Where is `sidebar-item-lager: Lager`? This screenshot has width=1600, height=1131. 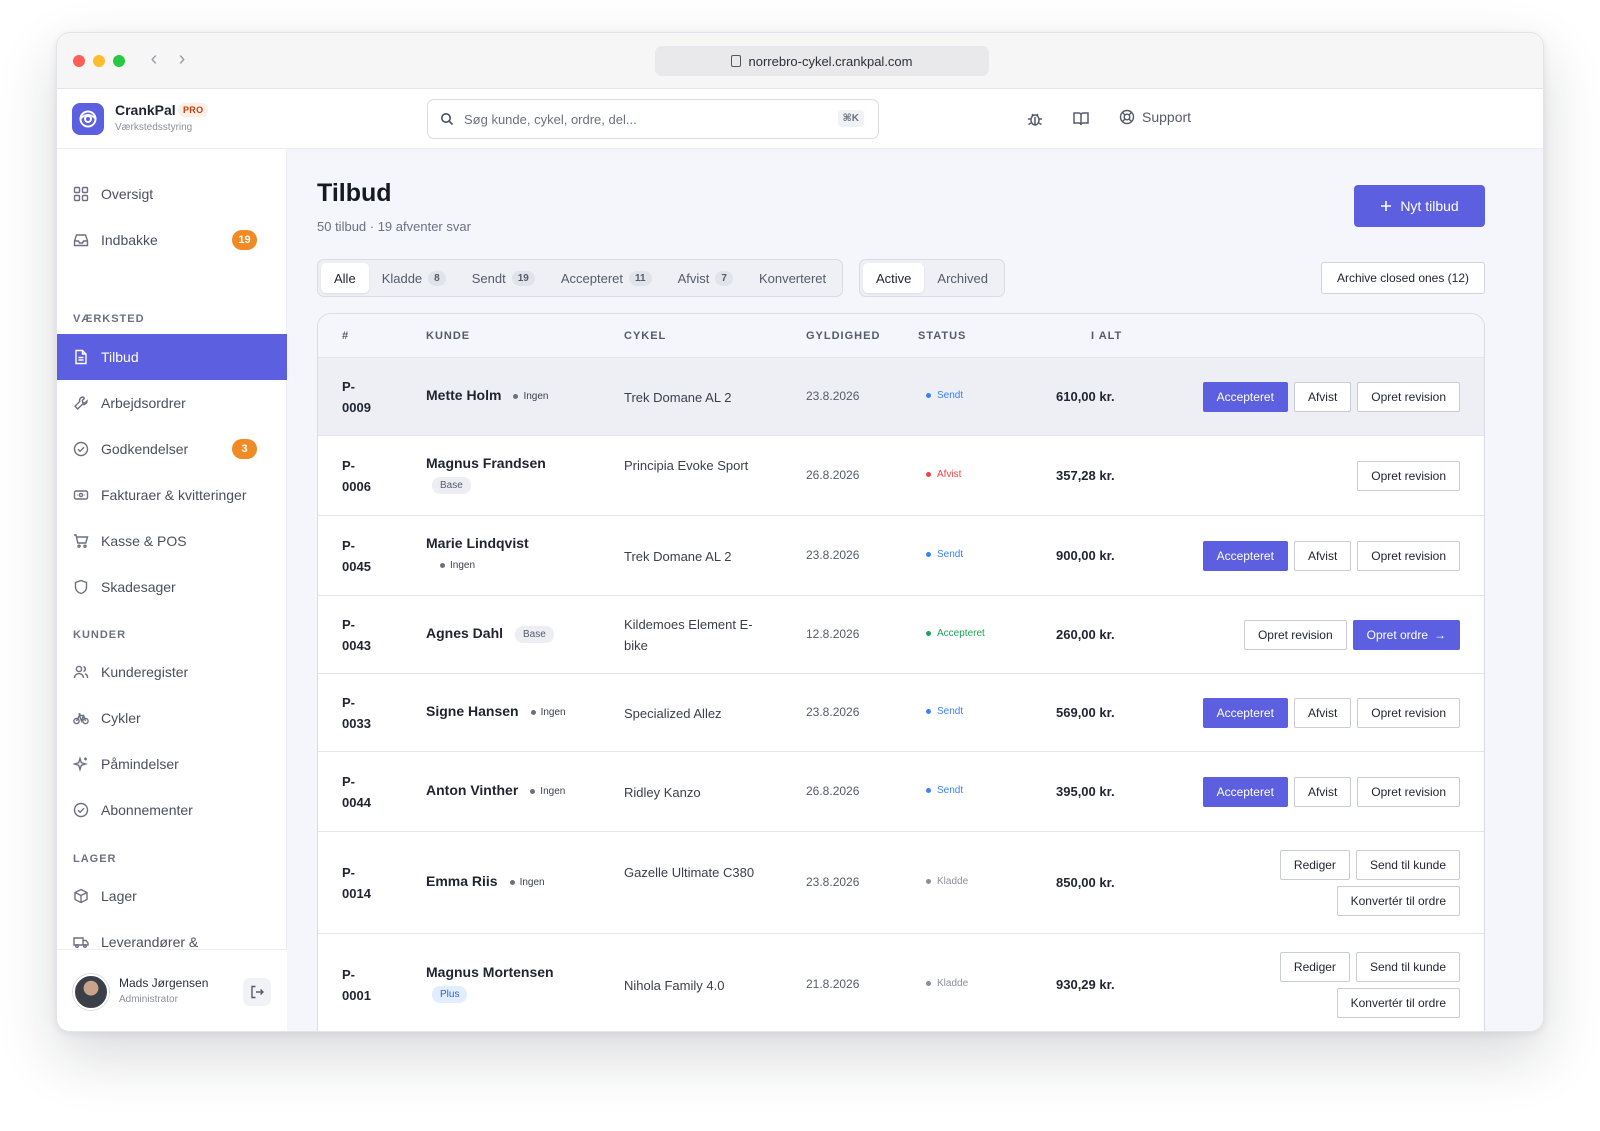 sidebar-item-lager: Lager is located at coordinates (172, 896).